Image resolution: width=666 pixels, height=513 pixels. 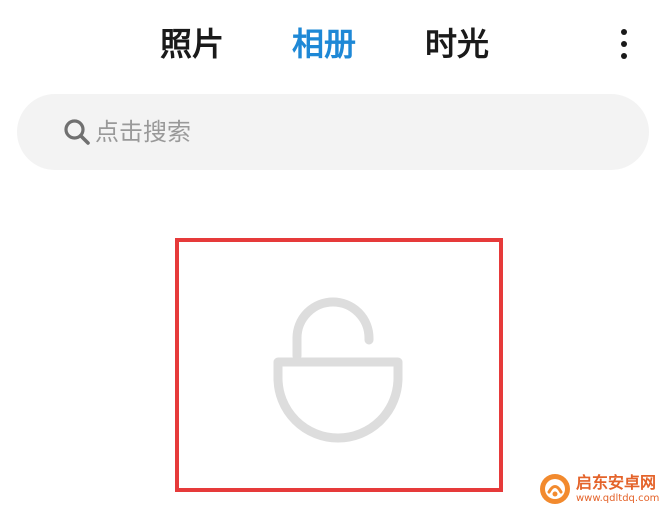 I want to click on watermark-logo-icon, so click(x=555, y=489).